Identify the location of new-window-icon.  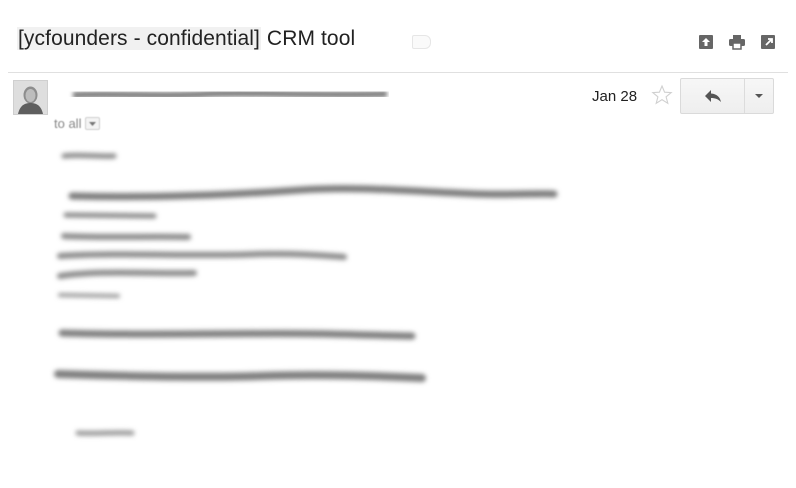
(768, 42).